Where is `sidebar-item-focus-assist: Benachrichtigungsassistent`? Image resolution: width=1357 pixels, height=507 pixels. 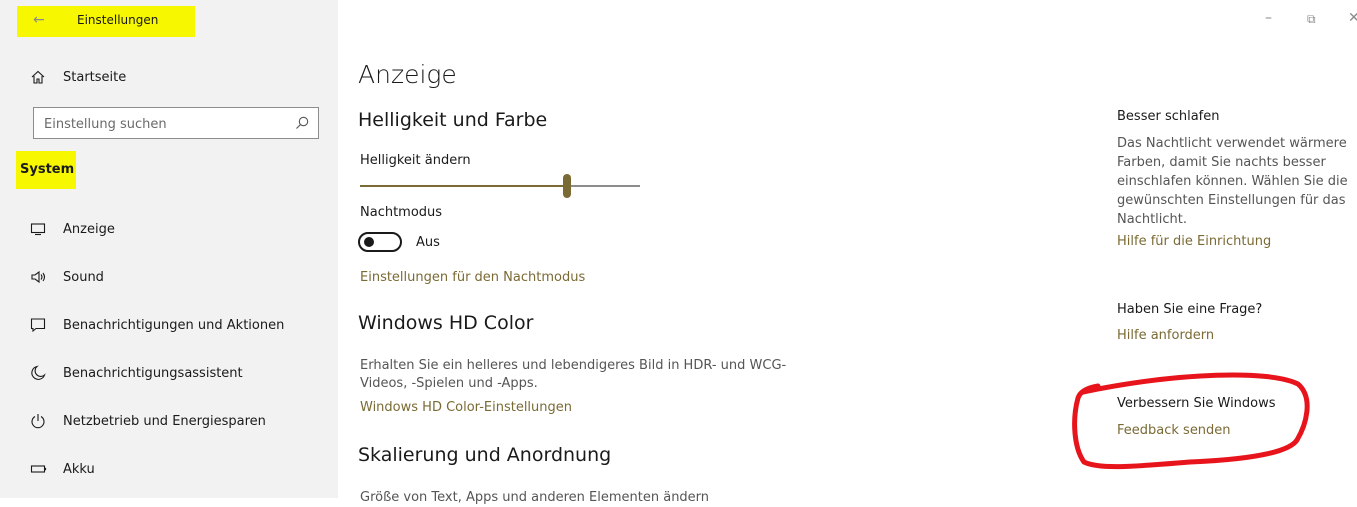
sidebar-item-focus-assist: Benachrichtigungsassistent is located at coordinates (136, 373).